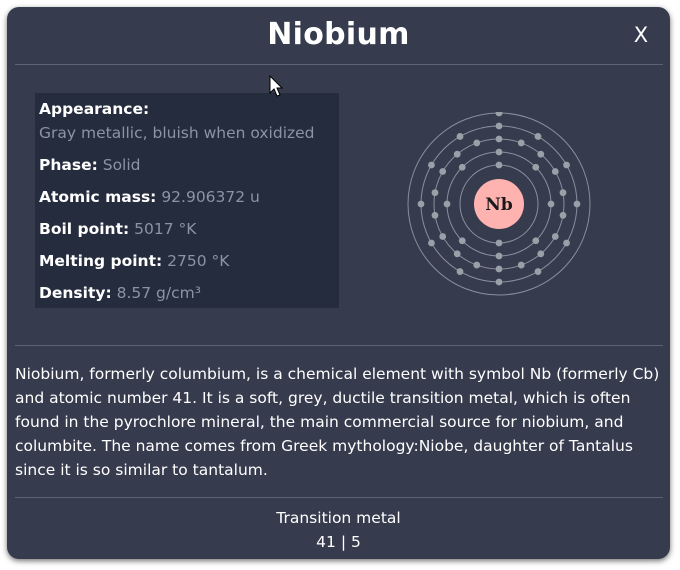  What do you see at coordinates (338, 542) in the screenshot?
I see `element-numbers: 41 | 5` at bounding box center [338, 542].